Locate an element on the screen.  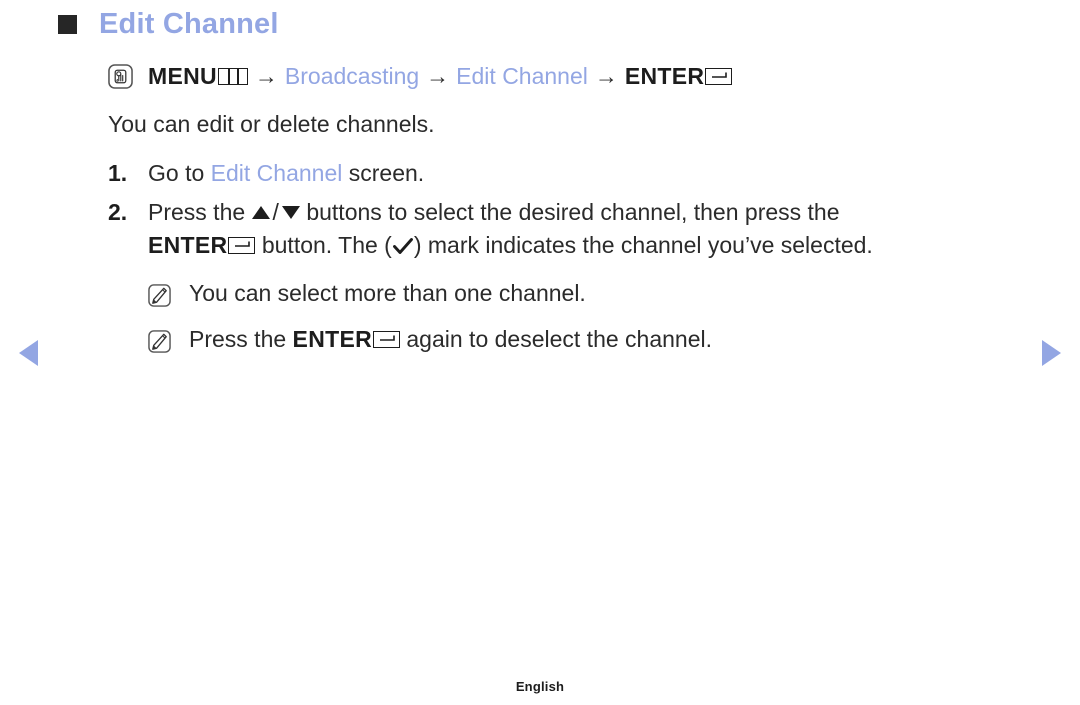
path-arrow-3: → is located at coordinates (606, 75).